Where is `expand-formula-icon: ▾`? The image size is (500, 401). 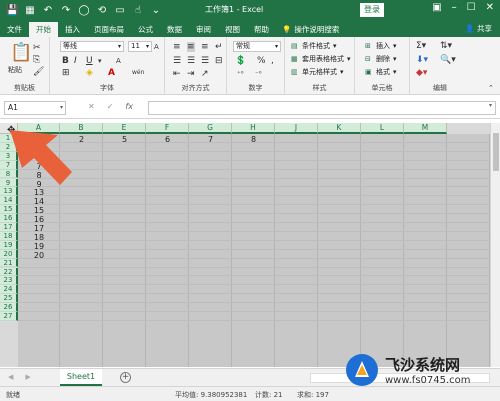 expand-formula-icon: ▾ is located at coordinates (490, 105).